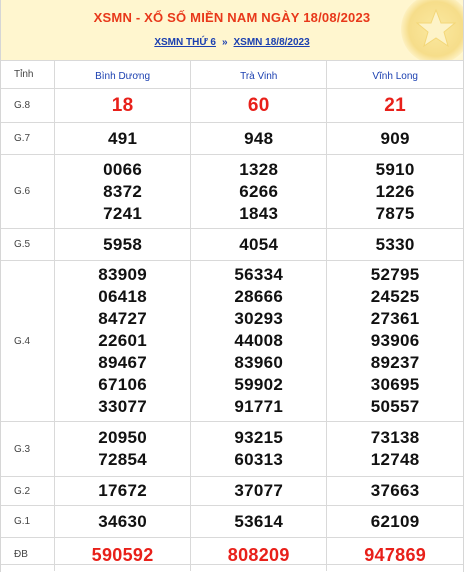 The width and height of the screenshot is (466, 573). I want to click on result-cell: 62109, so click(394, 521).